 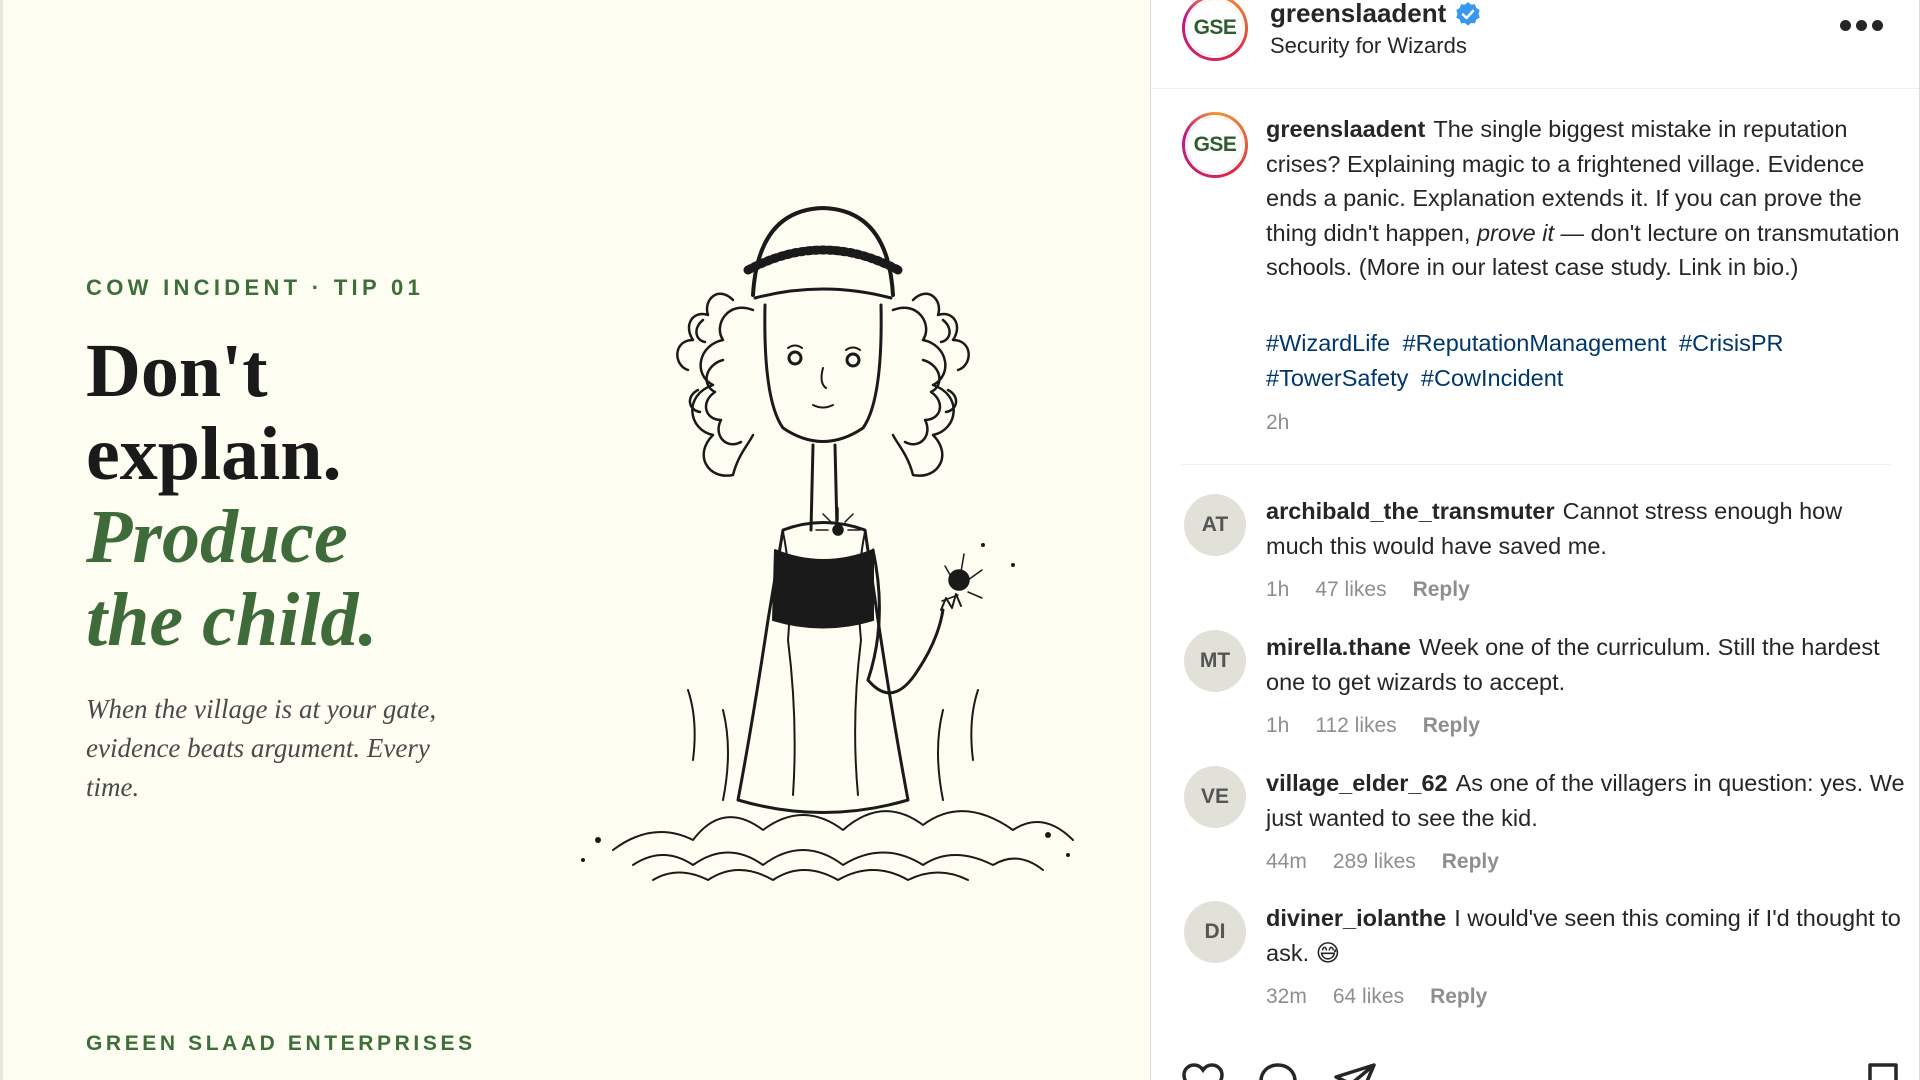 I want to click on comment-likes: 112 likes, so click(x=1355, y=726).